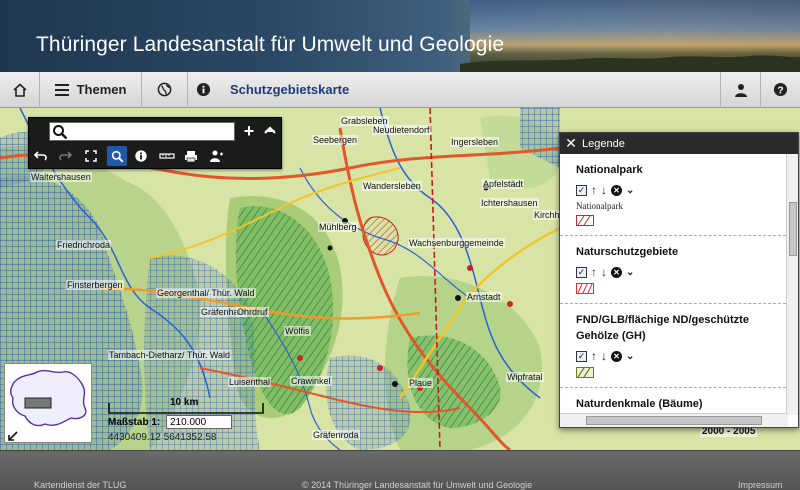 The width and height of the screenshot is (800, 490). What do you see at coordinates (525, 377) in the screenshot?
I see `place-label: Wipfratal` at bounding box center [525, 377].